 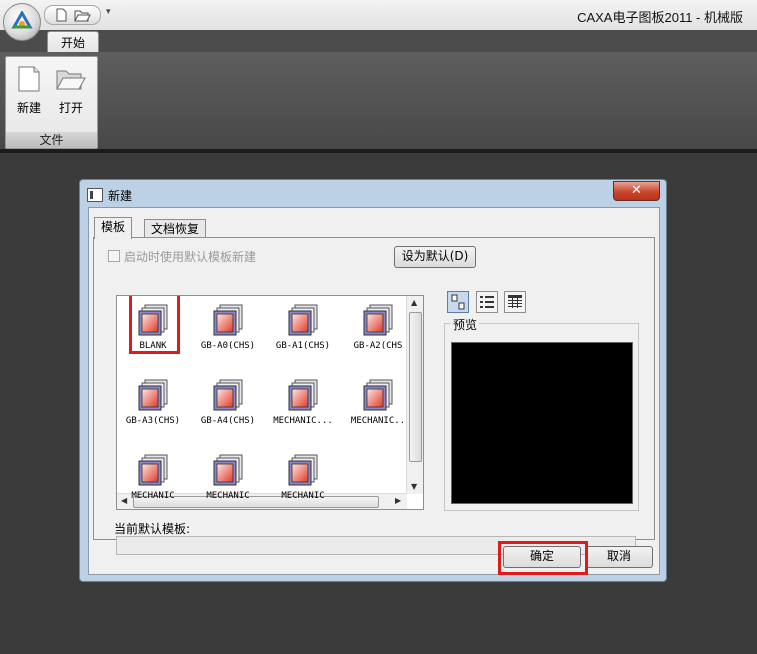 What do you see at coordinates (113, 228) in the screenshot?
I see `tab-templates: 模板` at bounding box center [113, 228].